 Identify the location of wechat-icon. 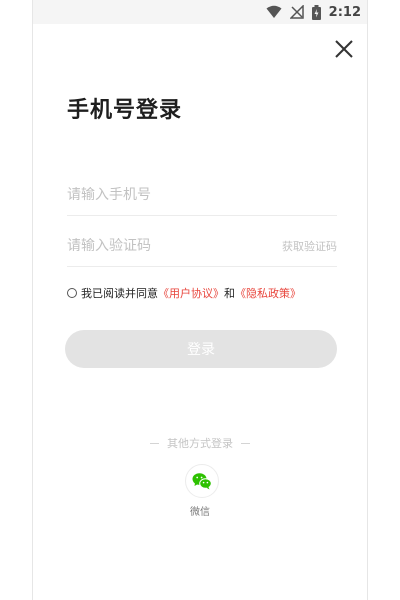
(202, 481).